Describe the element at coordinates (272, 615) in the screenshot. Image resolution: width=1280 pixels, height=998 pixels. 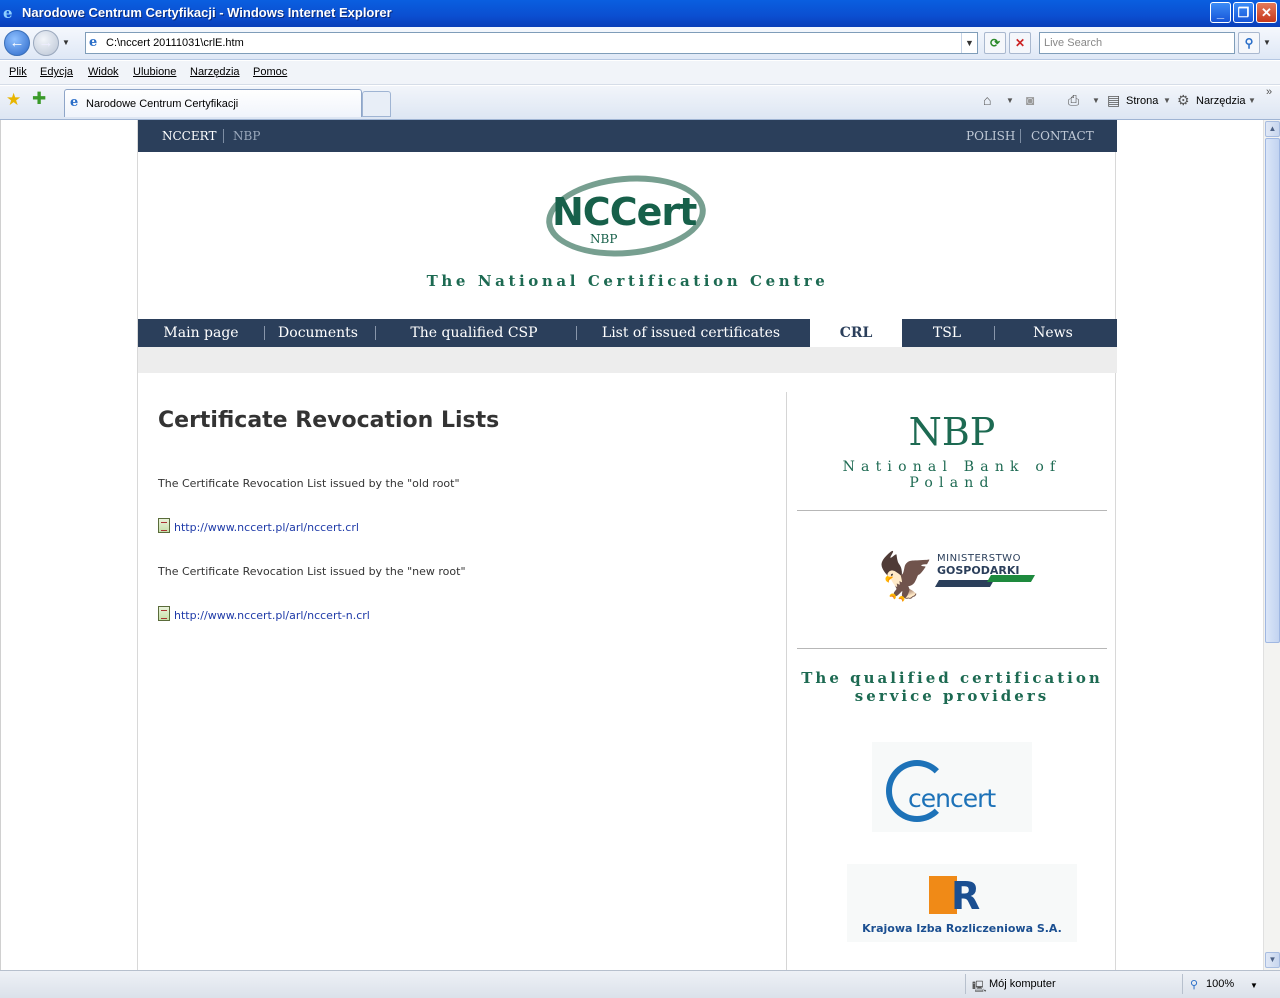
I see `crl-link-new-text: http://www.nccert.pl/arl/nccert-n.crl` at that location.